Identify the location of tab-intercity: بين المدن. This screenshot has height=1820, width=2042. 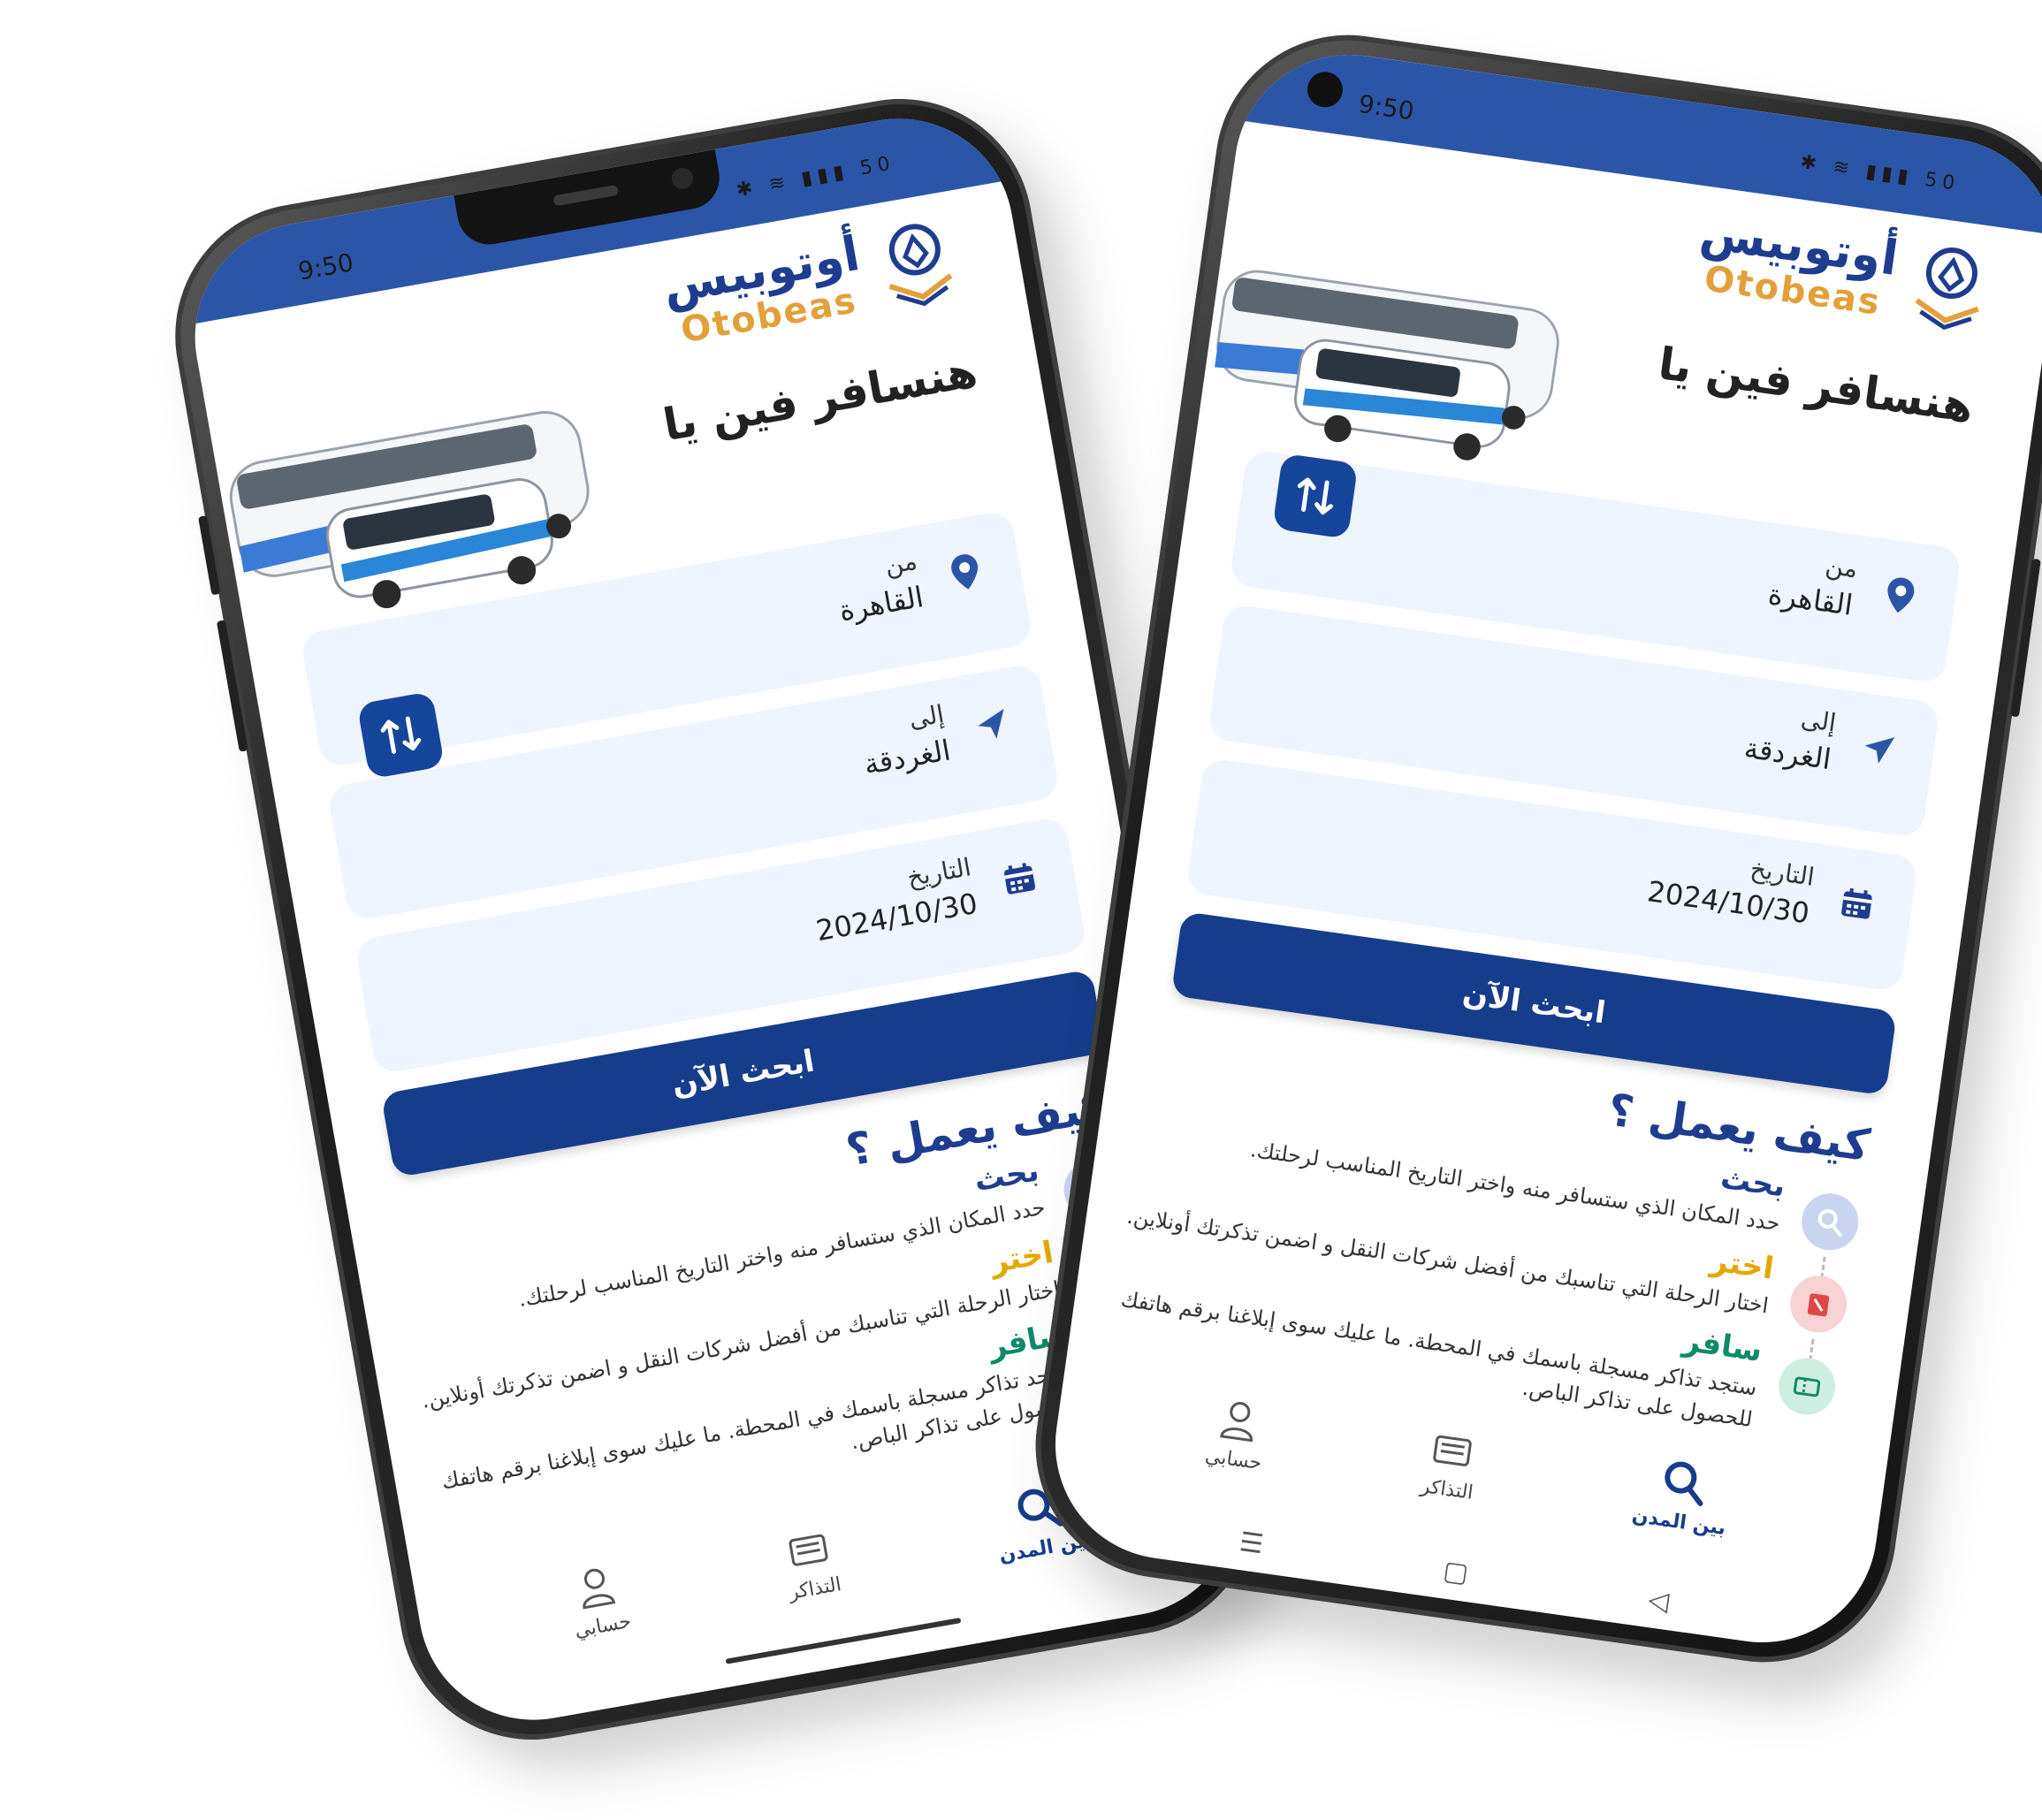
(1682, 1496).